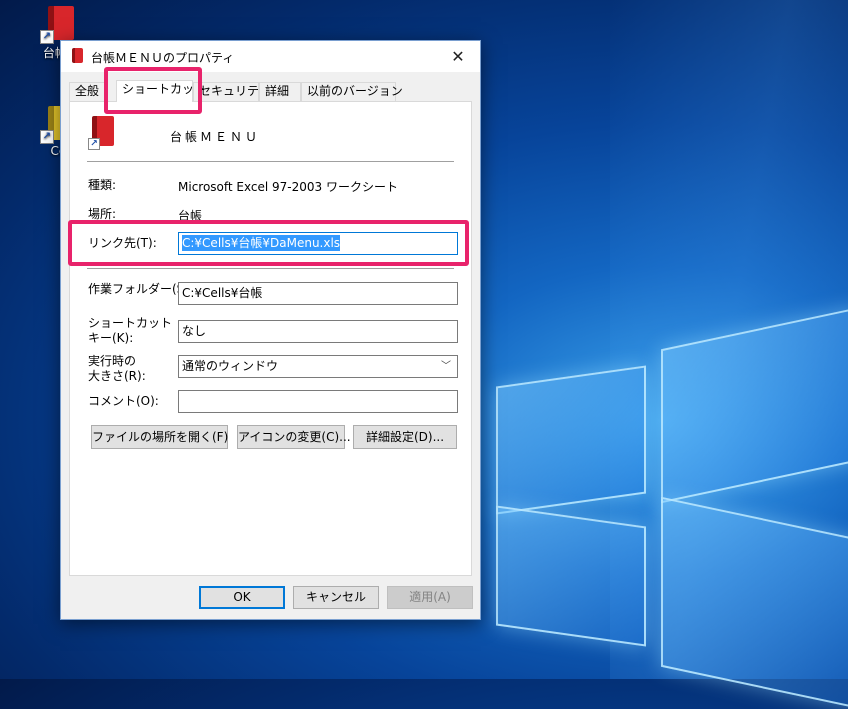 The image size is (848, 709). Describe the element at coordinates (190, 216) in the screenshot. I see `location-value: 台帳` at that location.